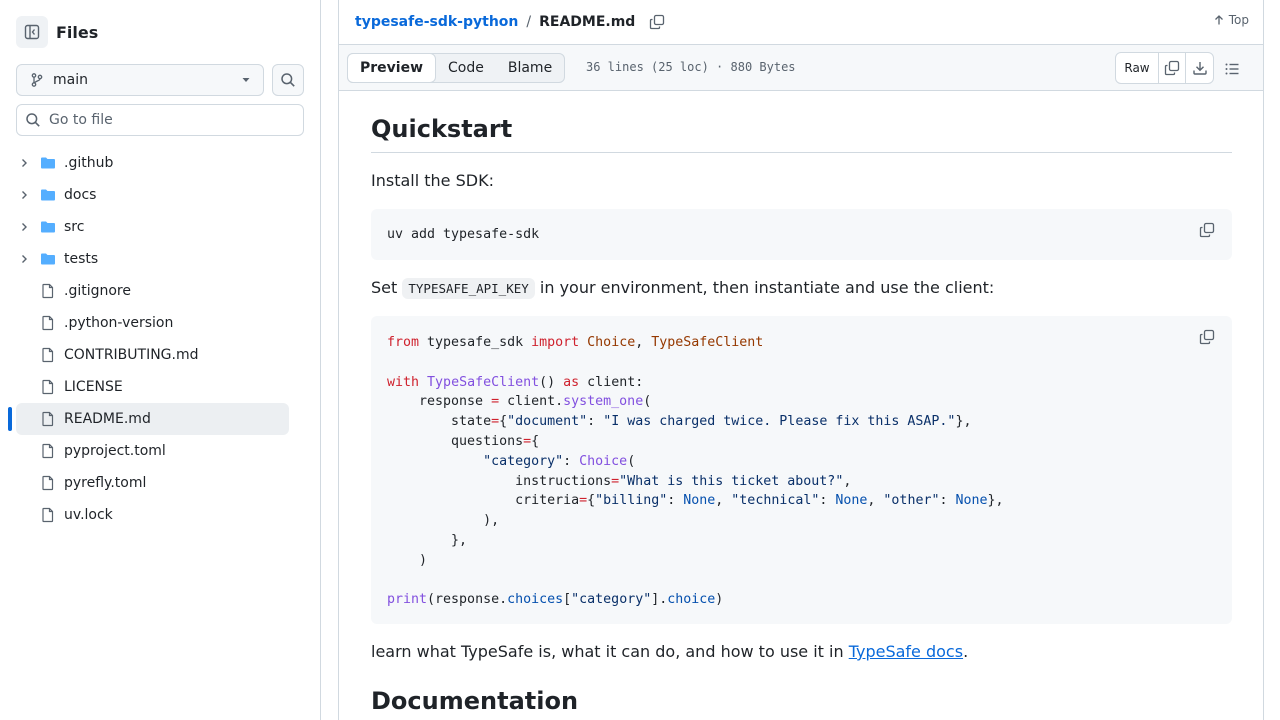 The width and height of the screenshot is (1280, 720). Describe the element at coordinates (384, 287) in the screenshot. I see `set-prefix: Set` at that location.